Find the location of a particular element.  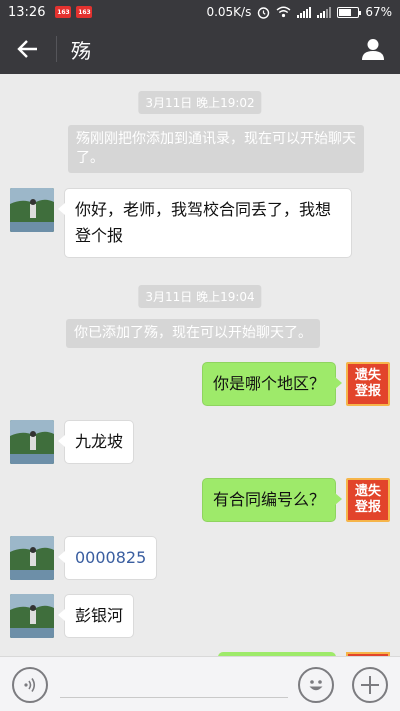

received-message: 0000825 is located at coordinates (107, 558).